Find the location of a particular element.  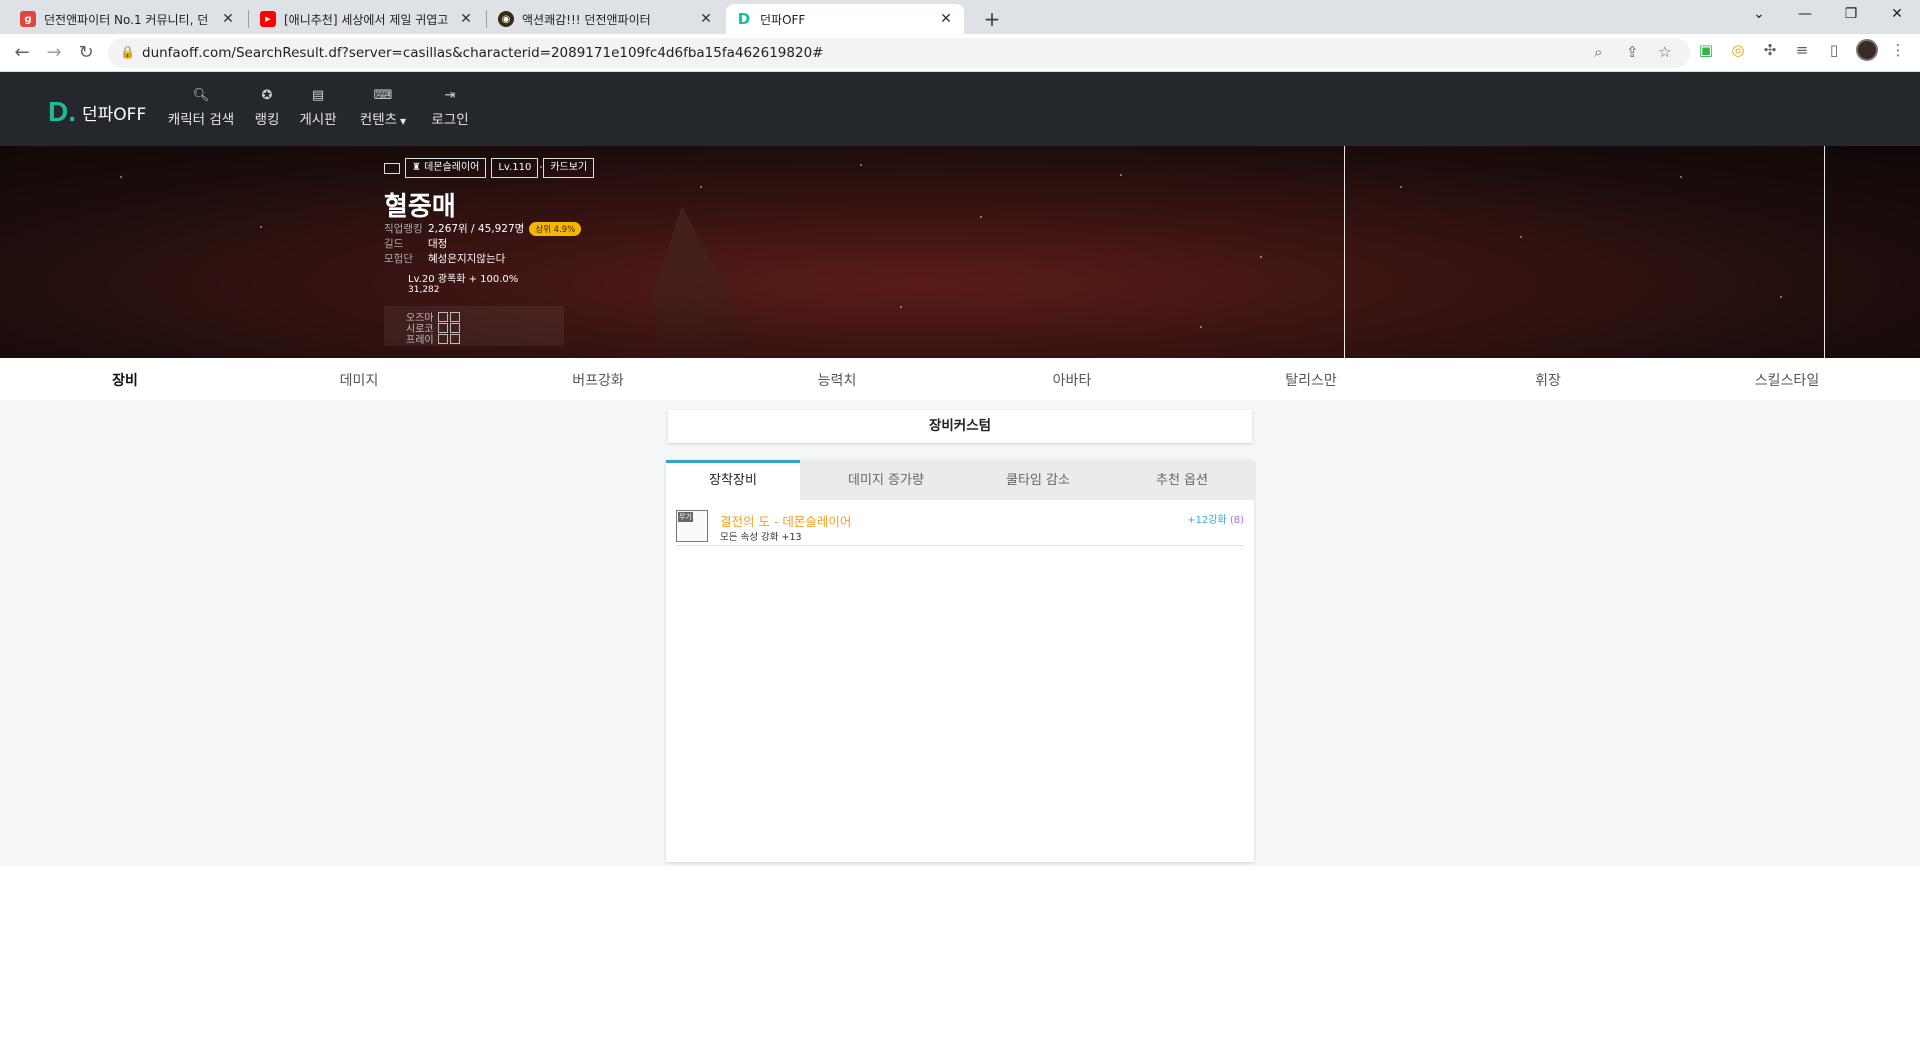

guild-value: 대정 is located at coordinates (438, 244).